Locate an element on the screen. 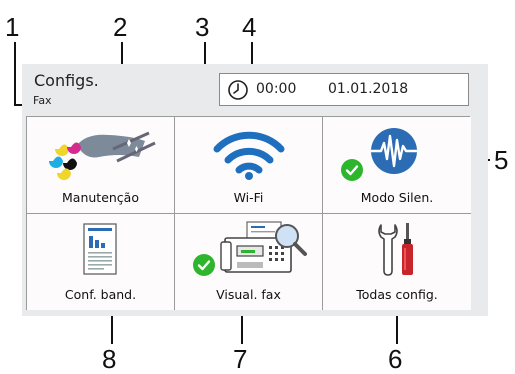 The image size is (515, 374). tile-label: Modo Silen. is located at coordinates (397, 197).